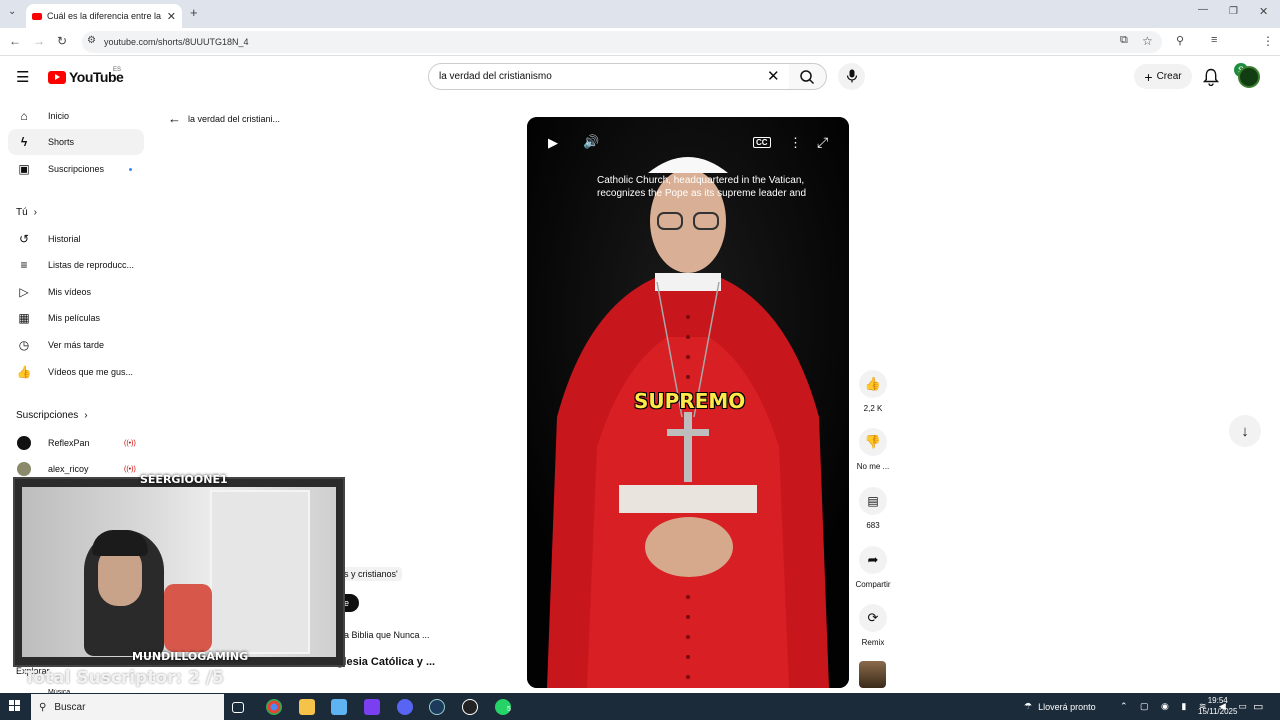 The width and height of the screenshot is (1280, 720). What do you see at coordinates (24, 345) in the screenshot?
I see `watch-later-icon: ◷` at bounding box center [24, 345].